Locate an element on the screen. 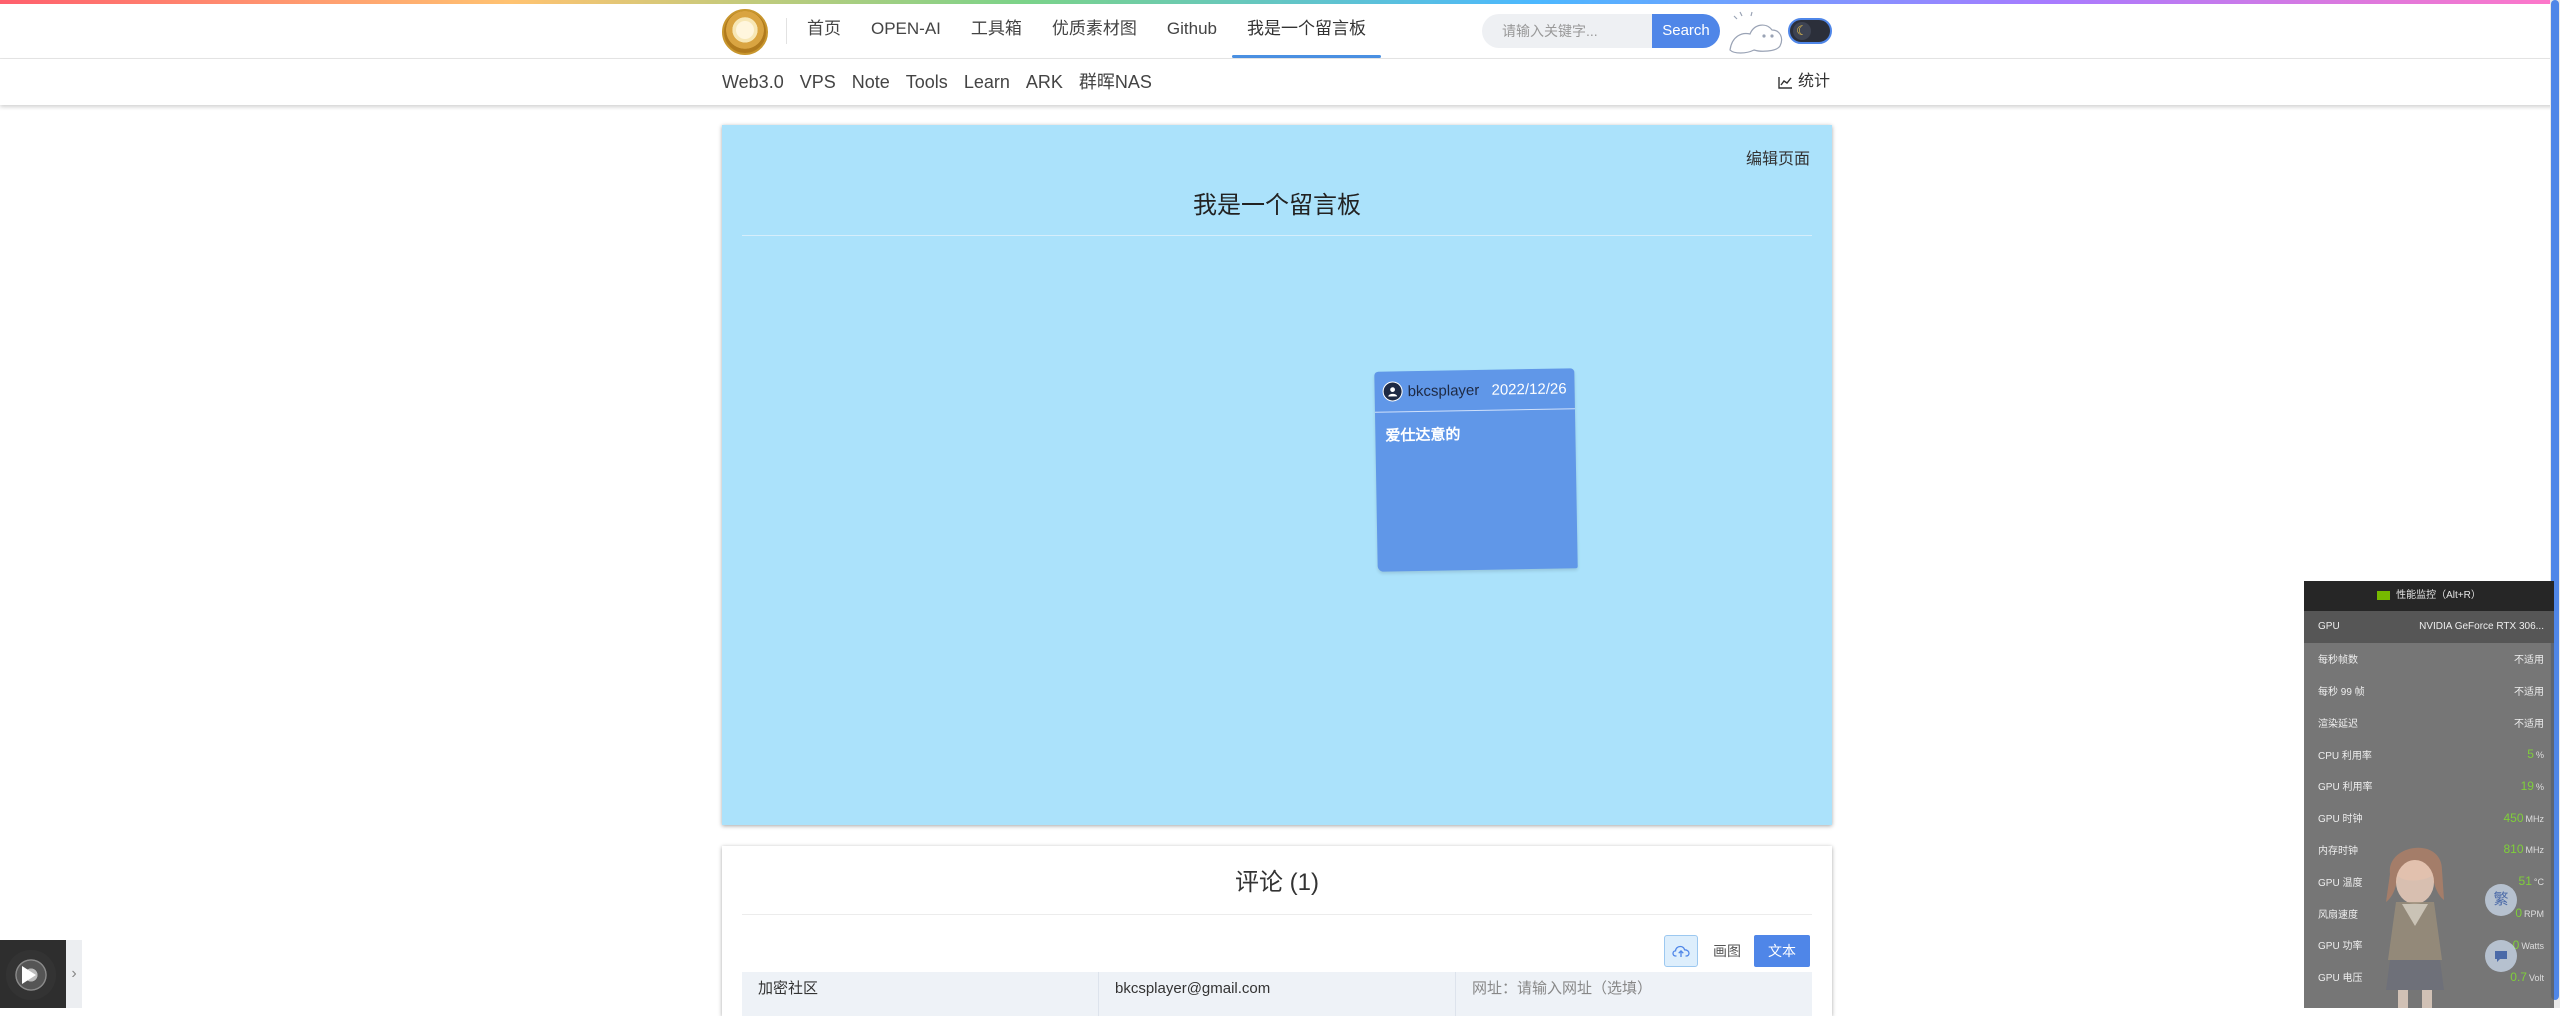  perf-value: 51 °C is located at coordinates (2531, 881).